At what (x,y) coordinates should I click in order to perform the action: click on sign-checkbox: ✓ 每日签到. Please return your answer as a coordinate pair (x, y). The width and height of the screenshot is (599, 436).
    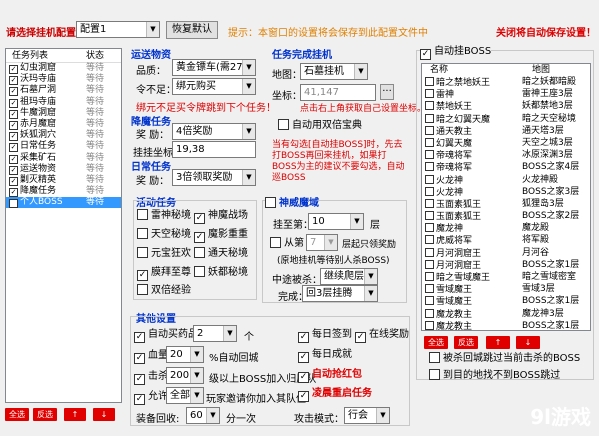
    Looking at the image, I should click on (325, 335).